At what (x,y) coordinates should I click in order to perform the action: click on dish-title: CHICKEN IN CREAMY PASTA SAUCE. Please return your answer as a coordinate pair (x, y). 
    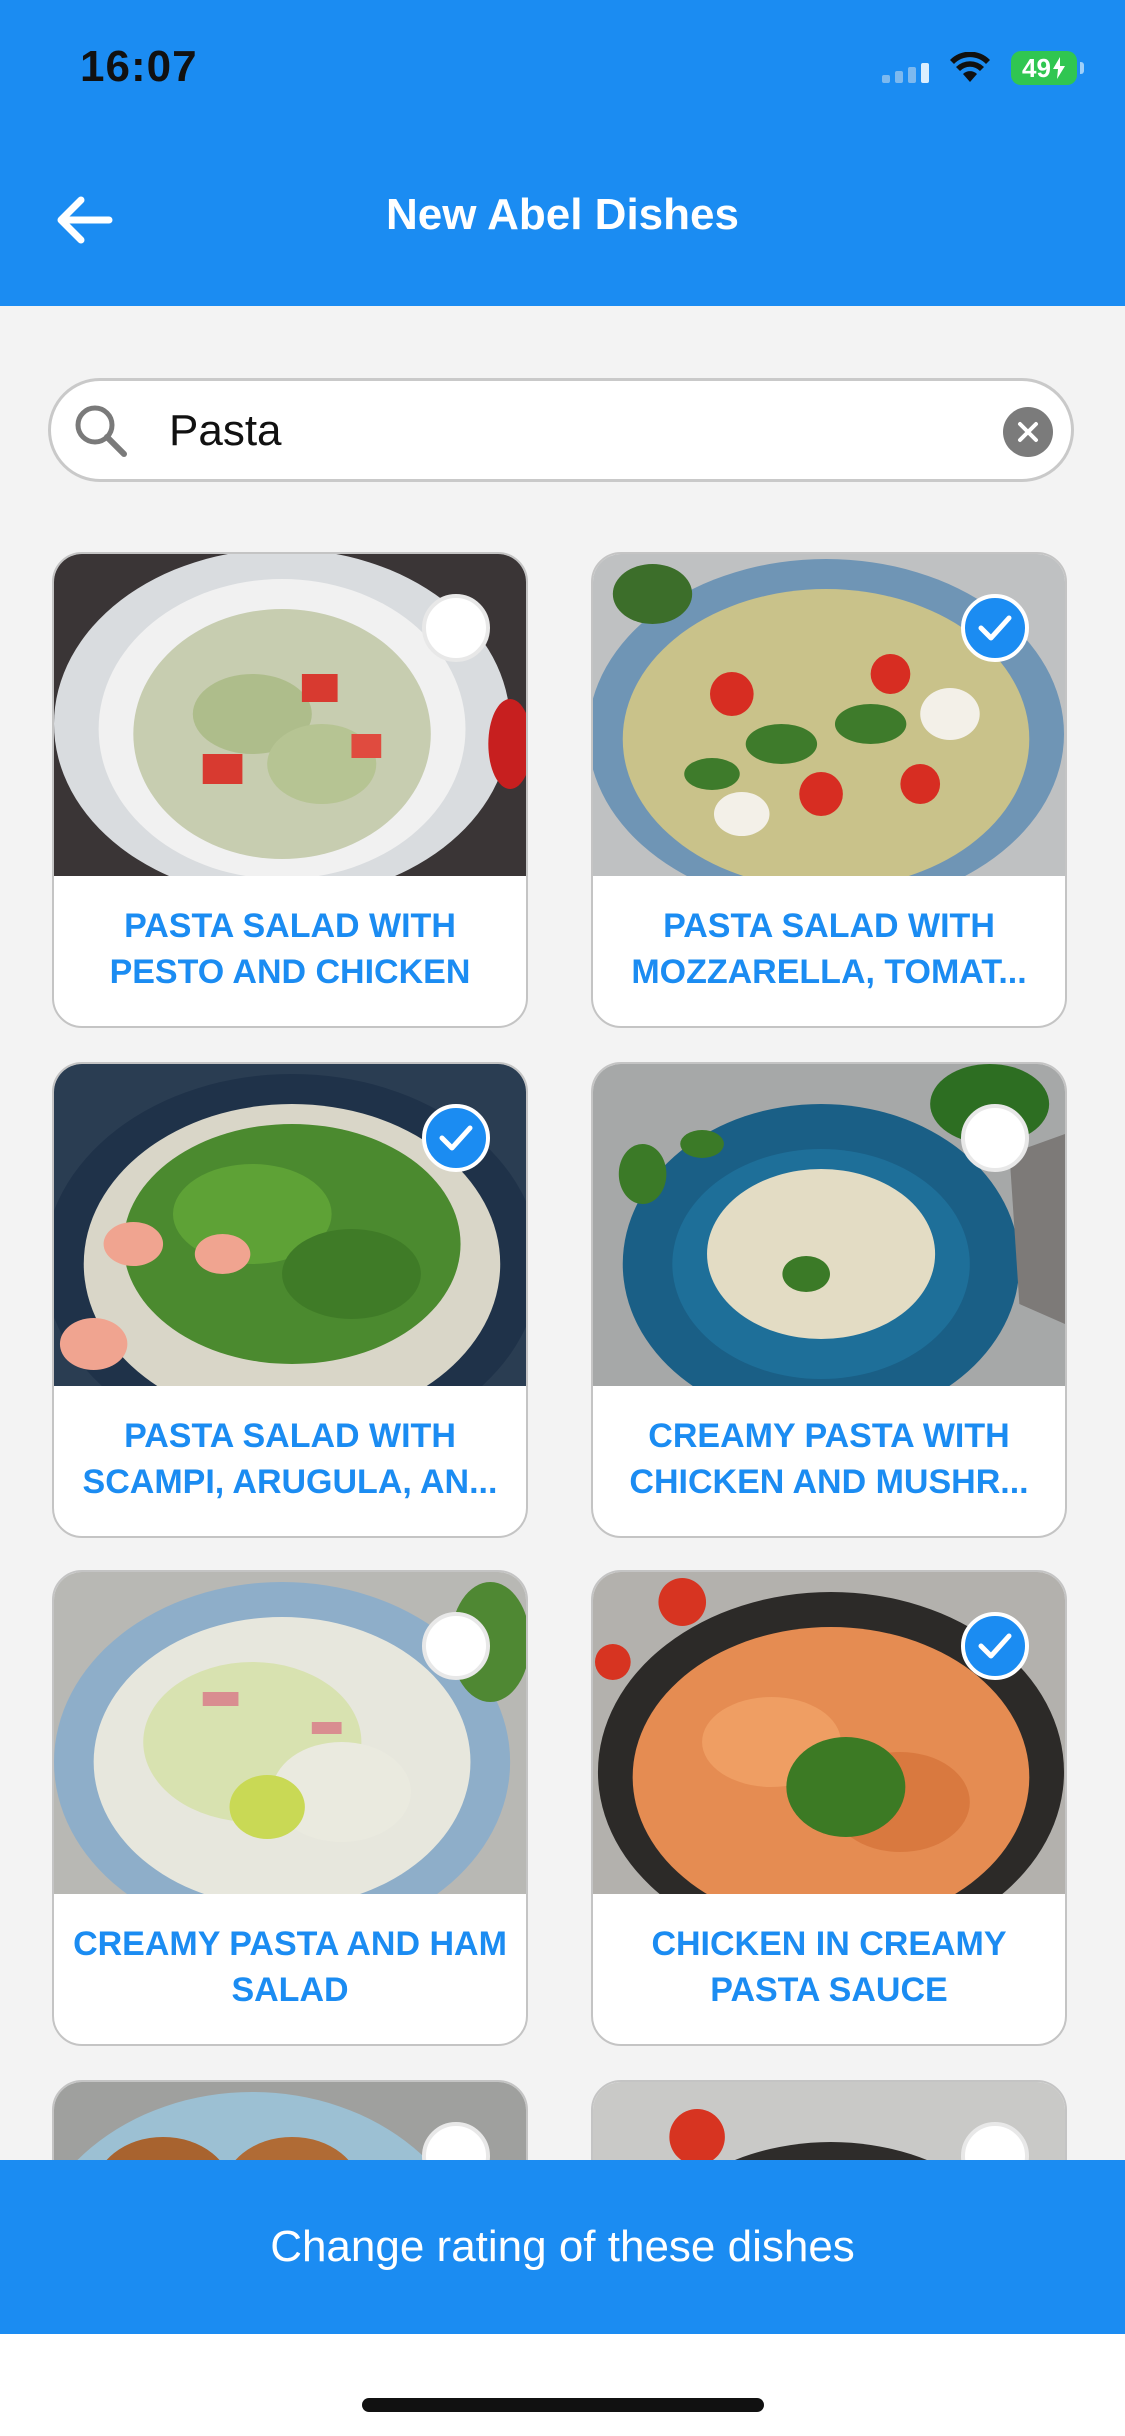
    Looking at the image, I should click on (829, 1967).